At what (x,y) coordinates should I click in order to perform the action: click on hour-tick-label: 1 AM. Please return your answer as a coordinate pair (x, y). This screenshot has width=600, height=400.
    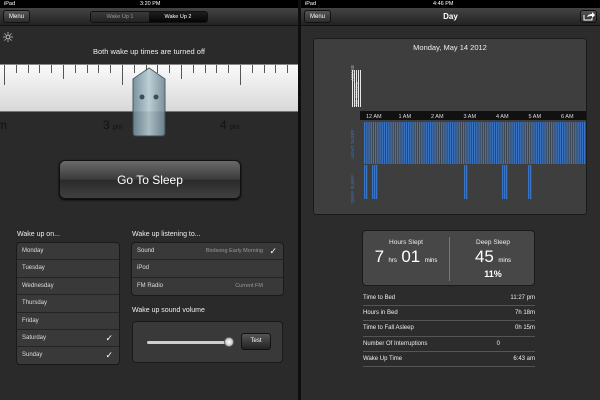
    Looking at the image, I should click on (405, 117).